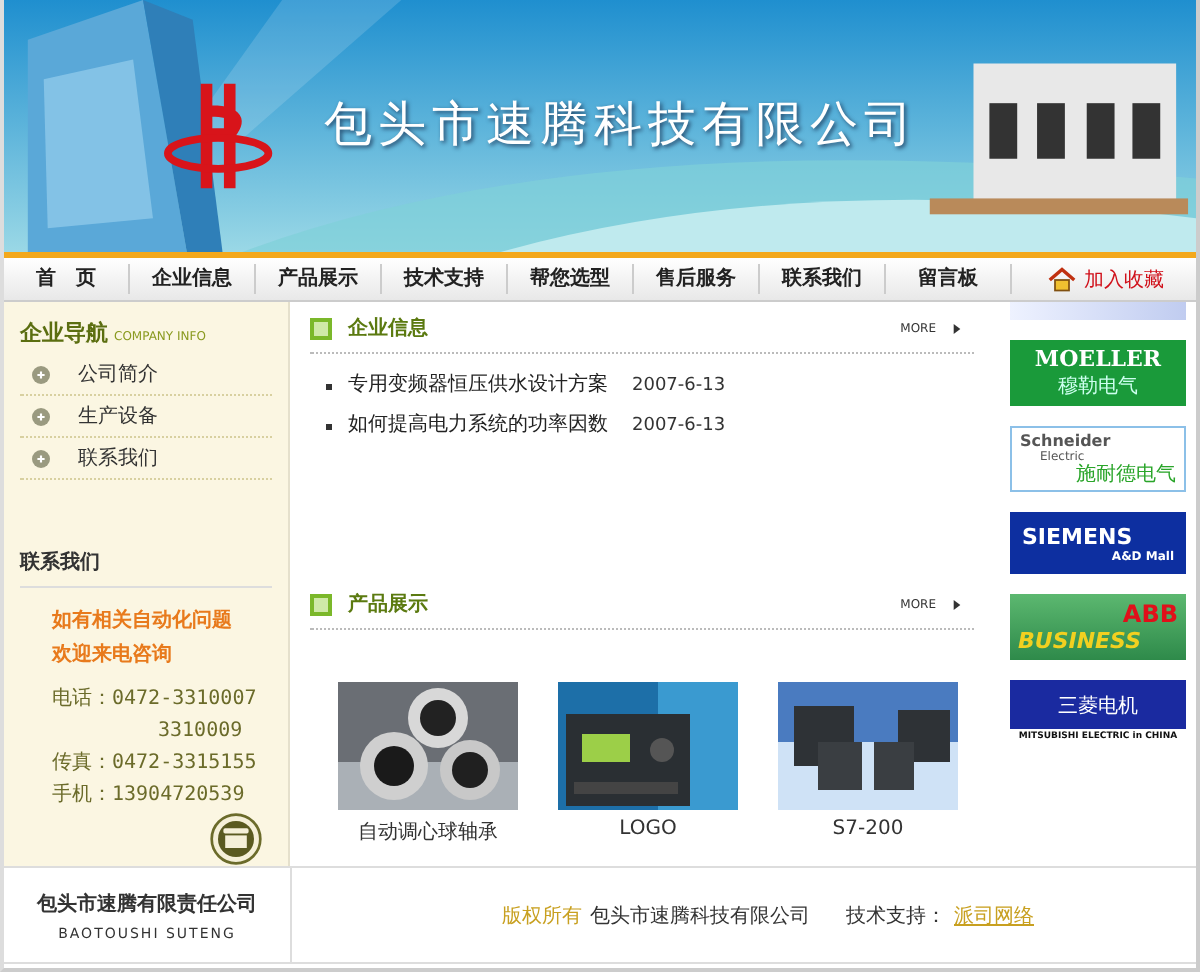 The height and width of the screenshot is (978, 1200). Describe the element at coordinates (896, 916) in the screenshot. I see `support-label: 技术支持：` at that location.